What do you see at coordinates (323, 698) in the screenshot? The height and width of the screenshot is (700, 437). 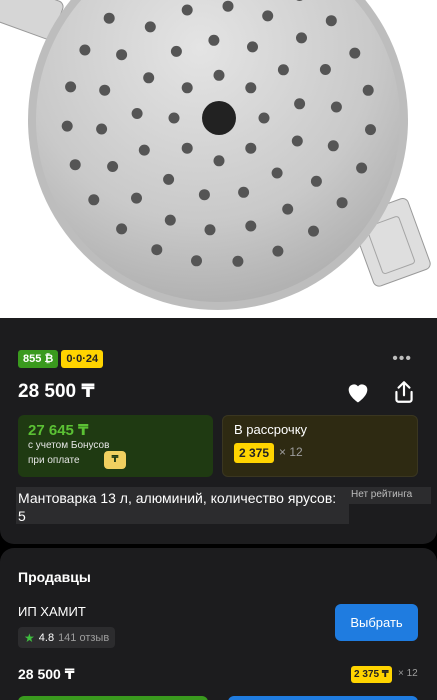 I see `buy-button` at bounding box center [323, 698].